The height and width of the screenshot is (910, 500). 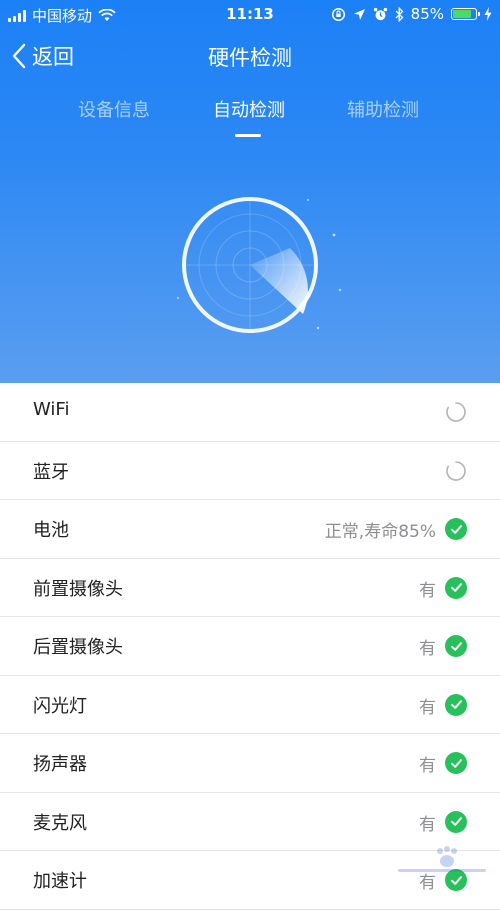 I want to click on tab-assist-detect: 辅助检测, so click(x=383, y=109).